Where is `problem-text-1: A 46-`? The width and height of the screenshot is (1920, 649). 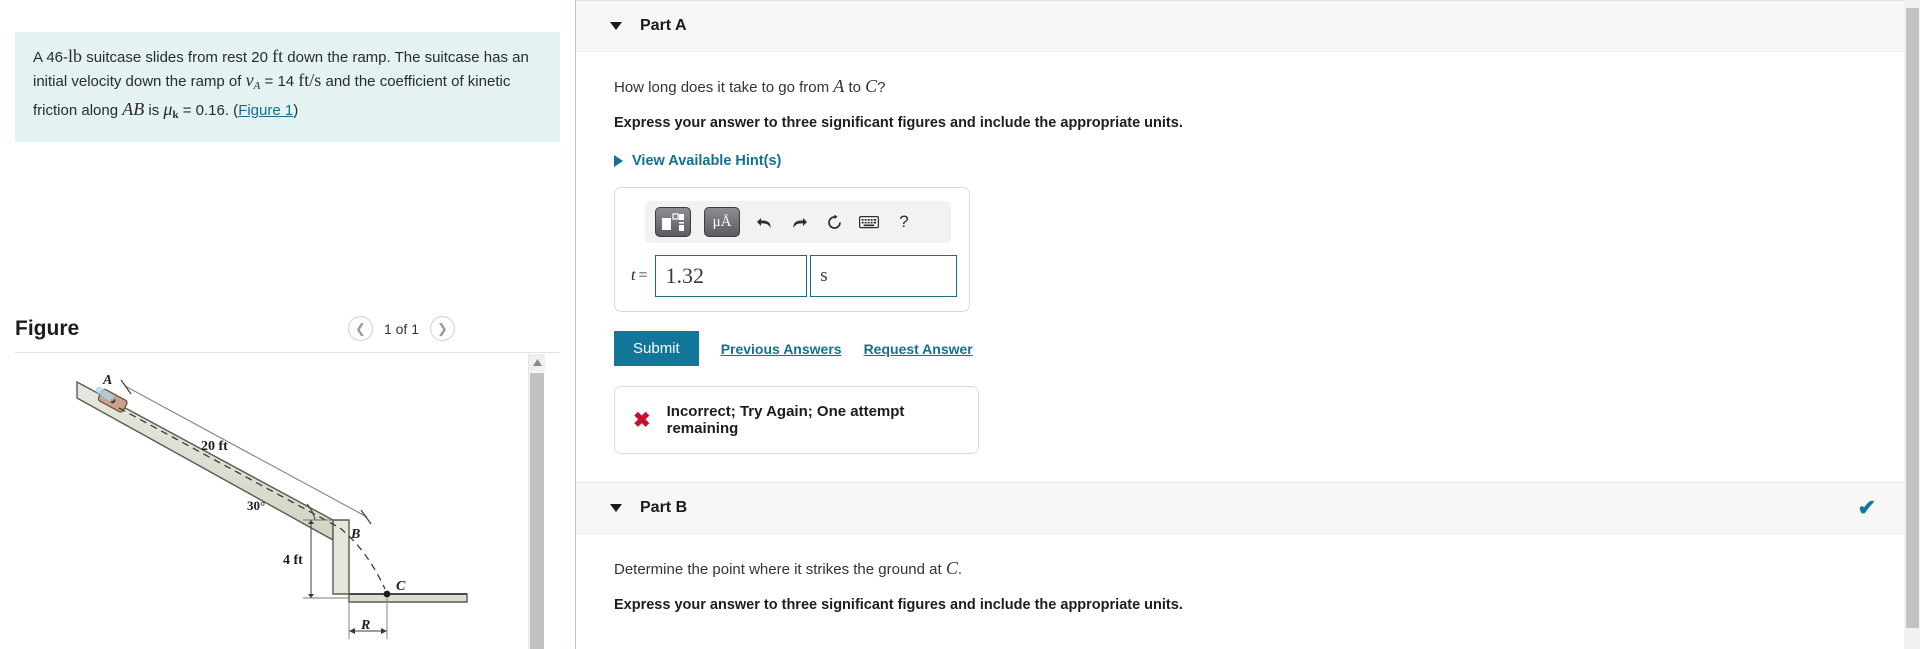 problem-text-1: A 46- is located at coordinates (51, 57).